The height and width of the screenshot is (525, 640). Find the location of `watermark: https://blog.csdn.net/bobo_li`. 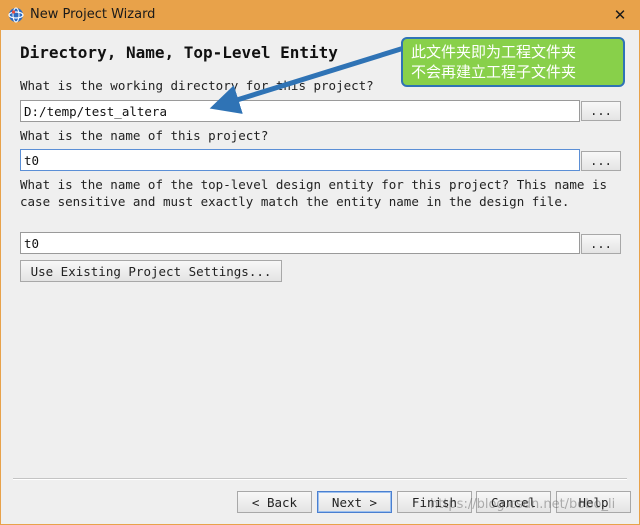

watermark: https://blog.csdn.net/bobo_li is located at coordinates (523, 504).